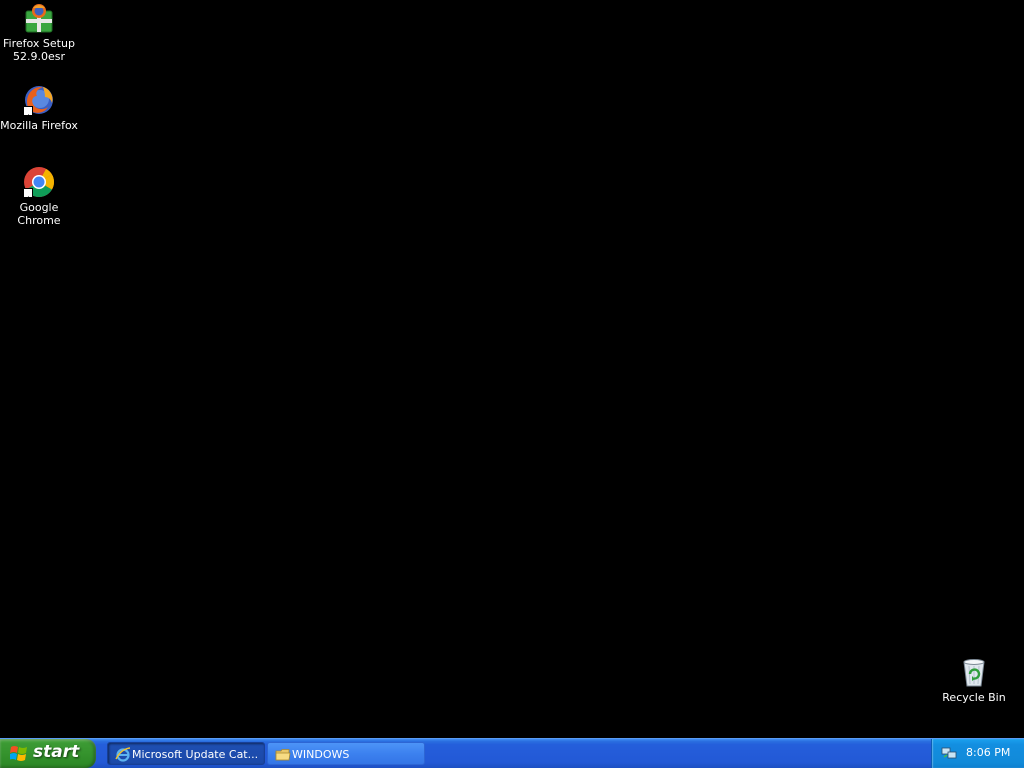 This screenshot has width=1024, height=768. I want to click on desktop-icon-firefox-setup: Firefox Setup 52.9.0esr, so click(39, 32).